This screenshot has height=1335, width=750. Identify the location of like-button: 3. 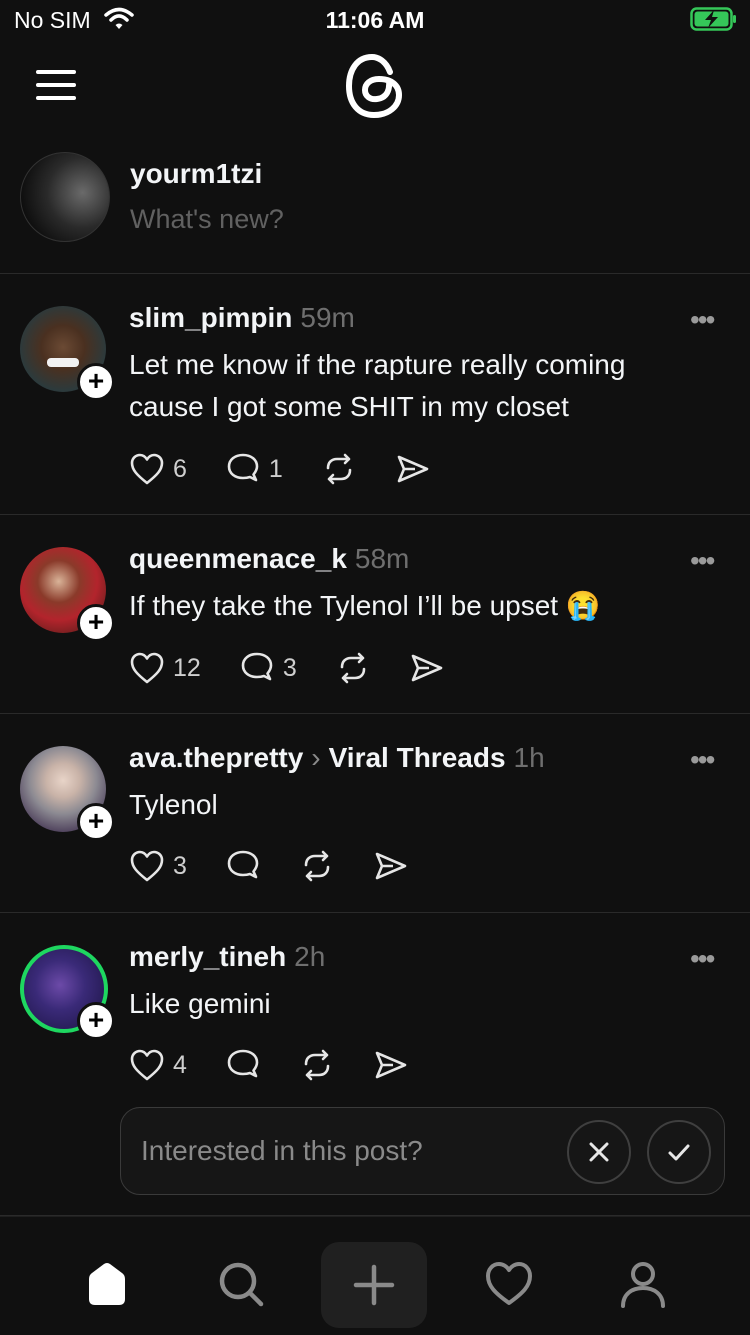
(158, 866).